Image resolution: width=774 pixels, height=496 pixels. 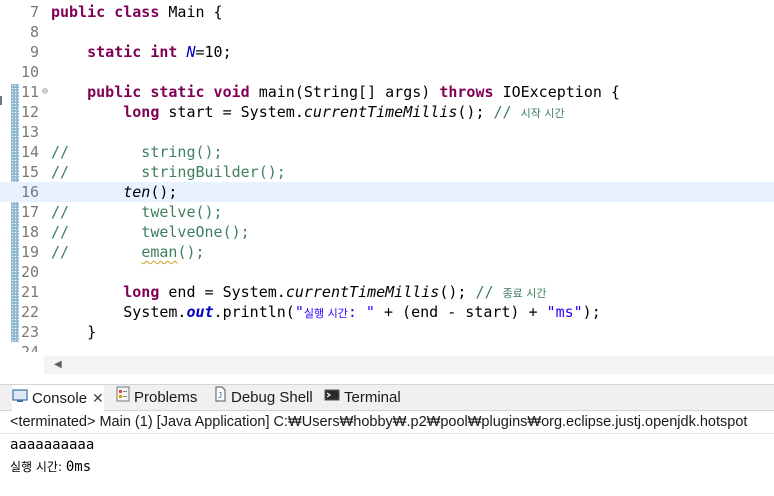 What do you see at coordinates (45, 92) in the screenshot?
I see `fold-collapse-icon: ⊖` at bounding box center [45, 92].